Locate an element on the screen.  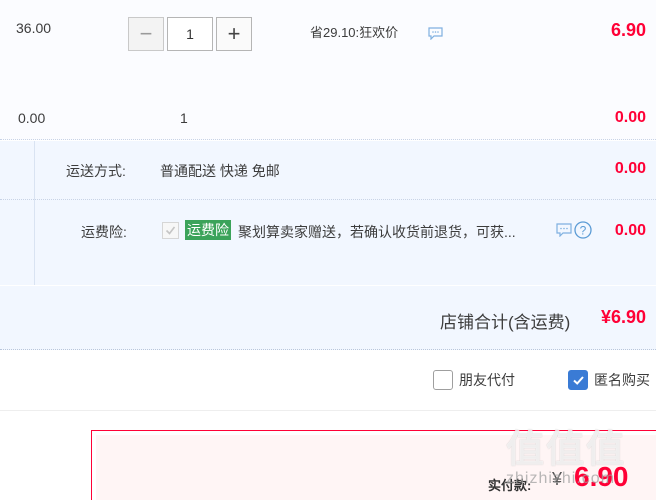
help-icon: ? is located at coordinates (583, 230).